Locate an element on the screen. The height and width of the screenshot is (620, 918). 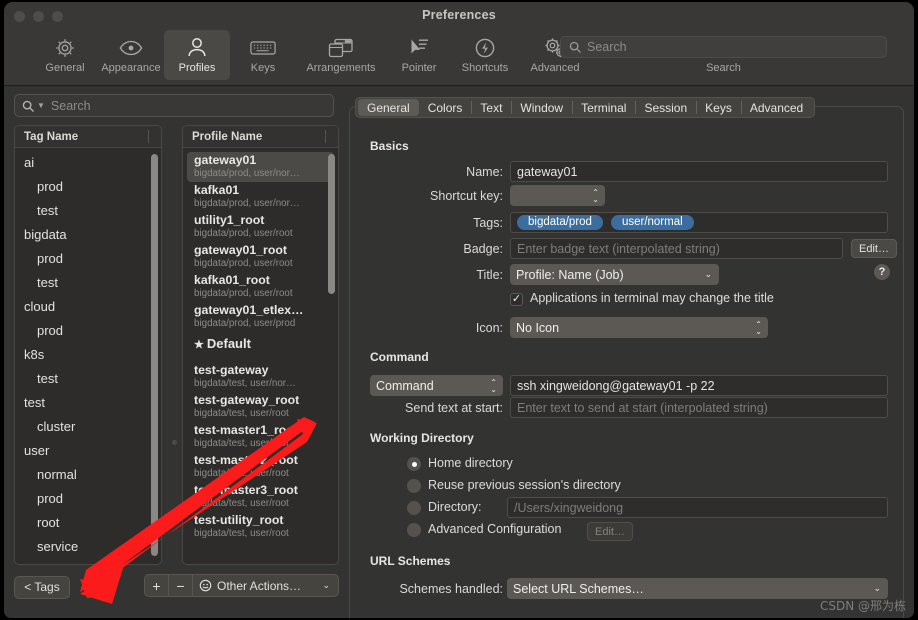
profile-row: ★ Default is located at coordinates (260, 347).